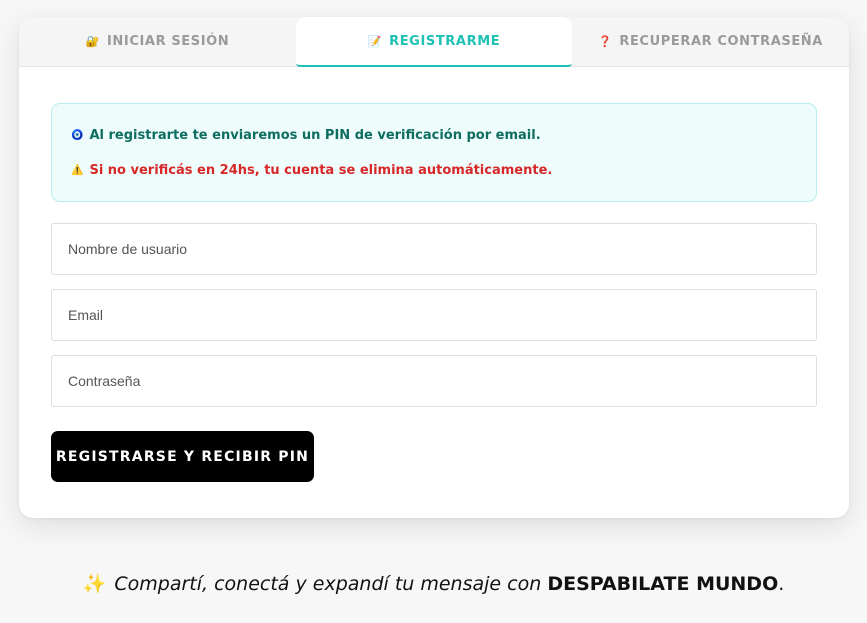 This screenshot has height=623, width=867. Describe the element at coordinates (434, 381) in the screenshot. I see `password-input` at that location.